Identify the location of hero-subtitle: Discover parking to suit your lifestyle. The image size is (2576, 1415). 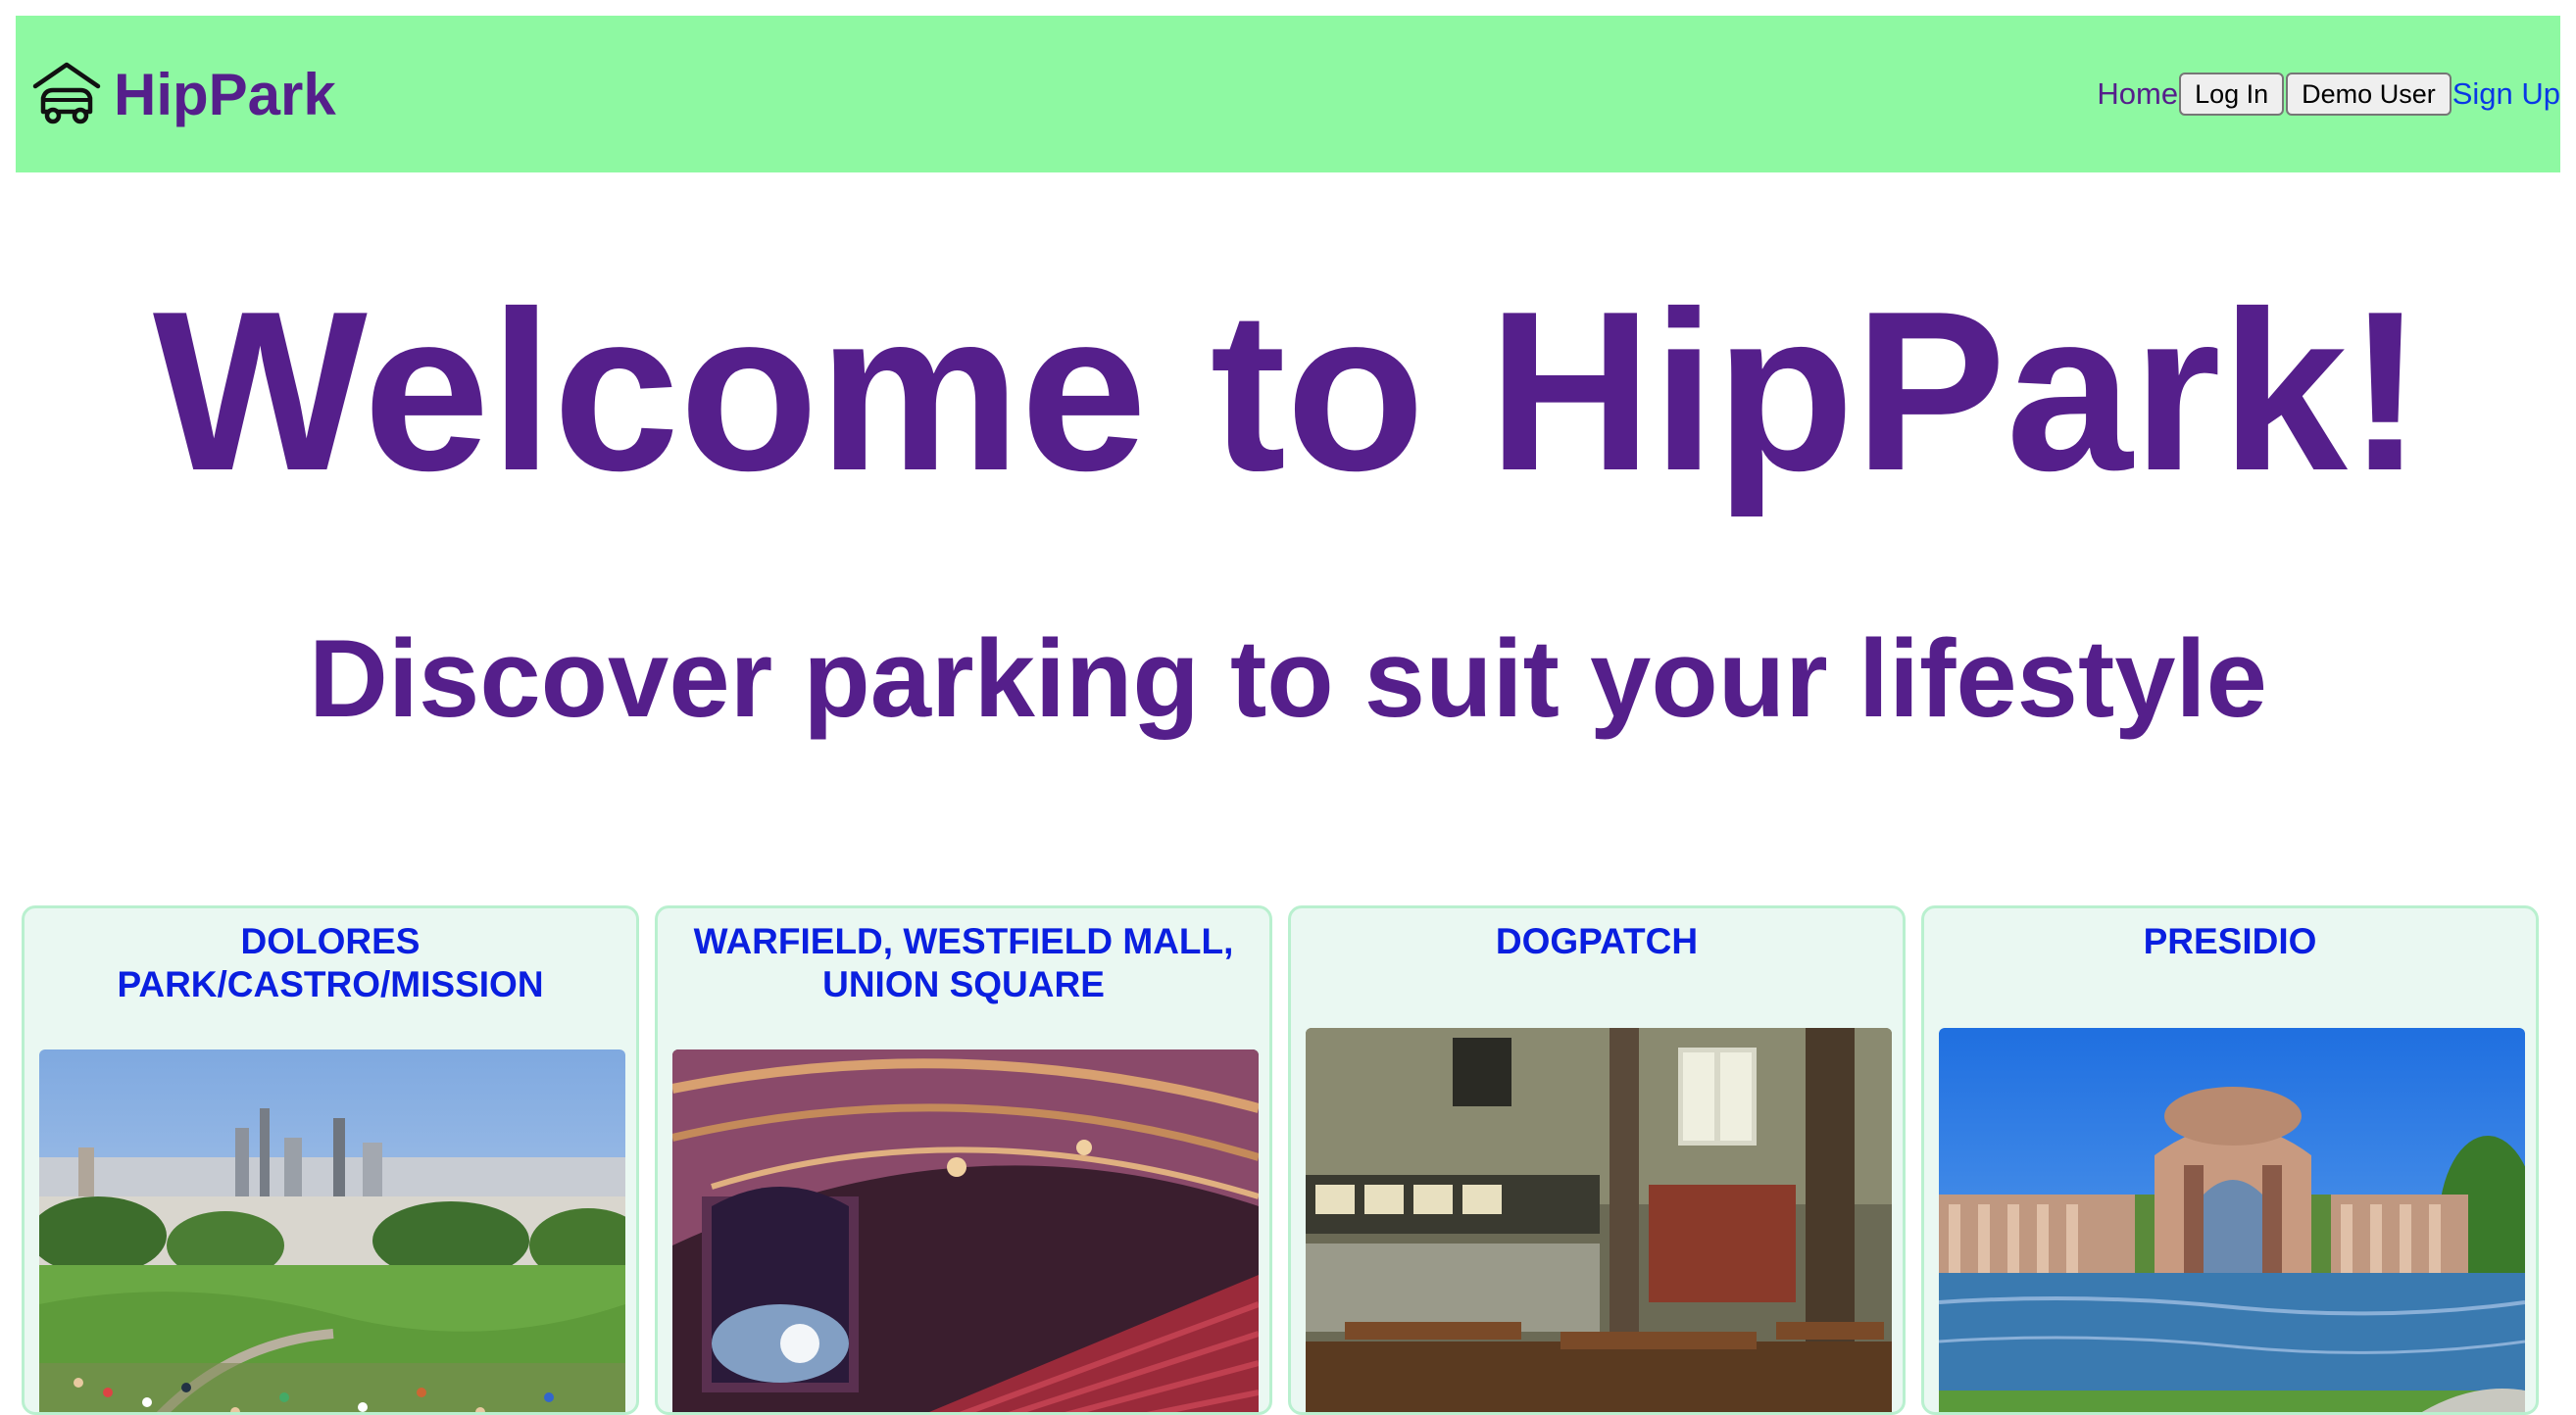
(1288, 678).